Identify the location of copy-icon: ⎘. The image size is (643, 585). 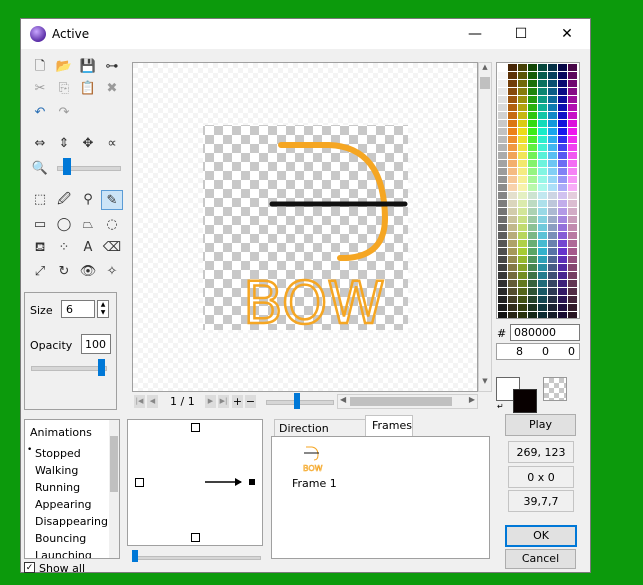
(64, 89).